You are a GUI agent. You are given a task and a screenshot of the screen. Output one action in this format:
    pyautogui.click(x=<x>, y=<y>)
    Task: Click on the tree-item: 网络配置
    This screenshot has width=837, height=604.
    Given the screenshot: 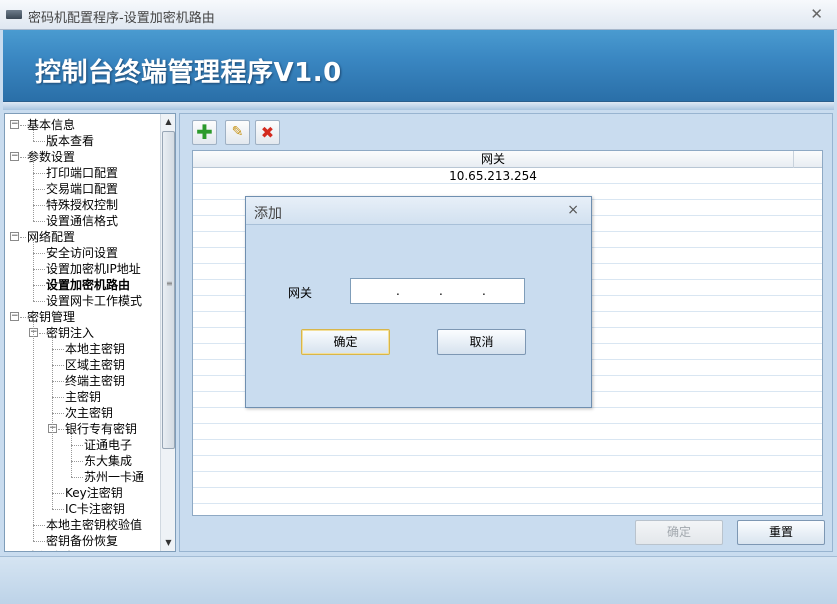 What is the action you would take?
    pyautogui.click(x=51, y=237)
    